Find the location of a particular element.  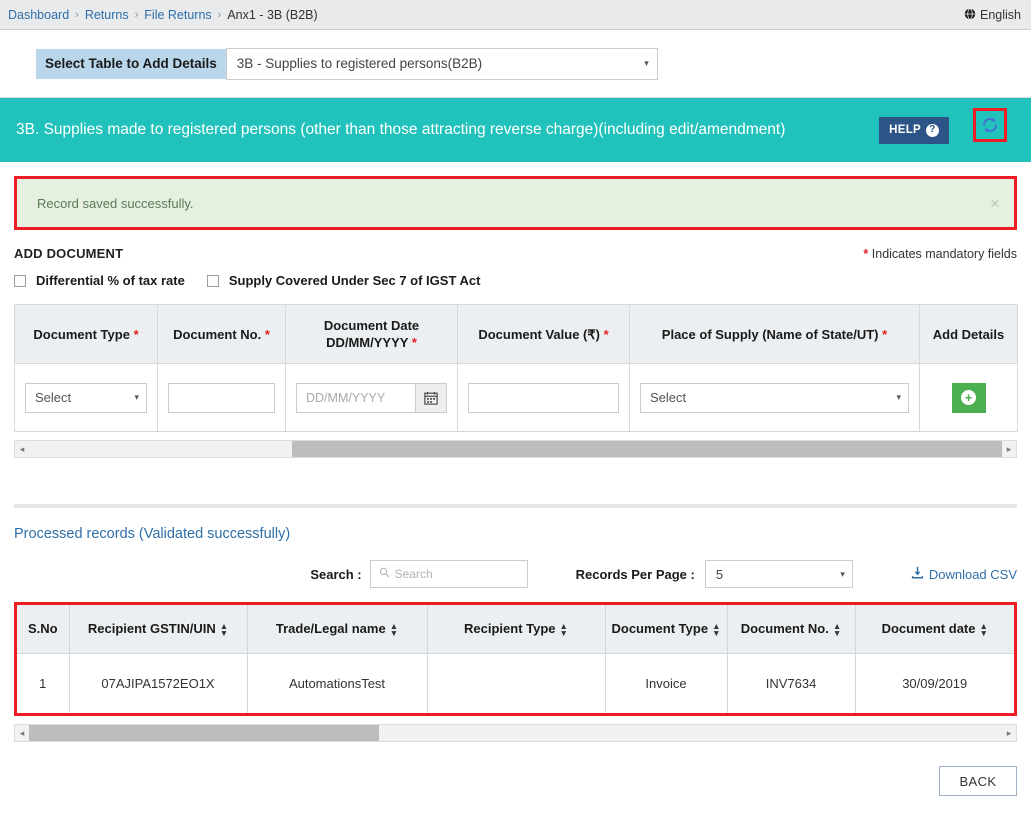

column-label: Document Type is located at coordinates (660, 628).